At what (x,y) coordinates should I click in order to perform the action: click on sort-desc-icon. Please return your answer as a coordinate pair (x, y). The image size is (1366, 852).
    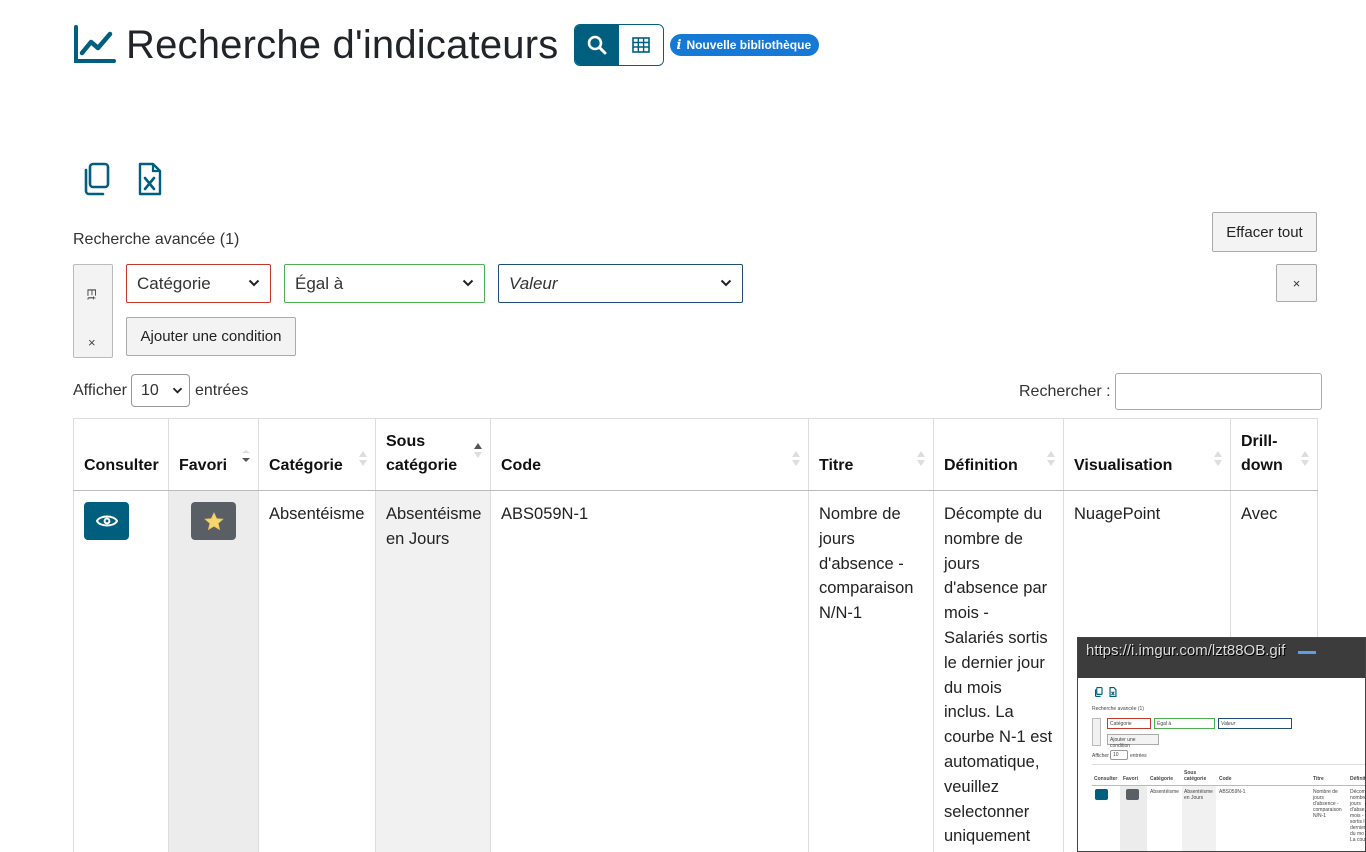
    Looking at the image, I should click on (246, 456).